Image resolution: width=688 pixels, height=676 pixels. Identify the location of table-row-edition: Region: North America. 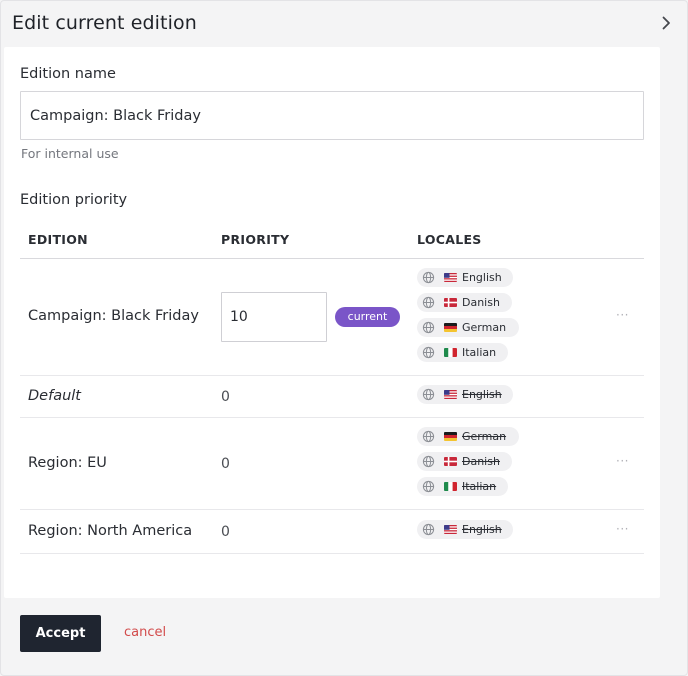
(110, 531).